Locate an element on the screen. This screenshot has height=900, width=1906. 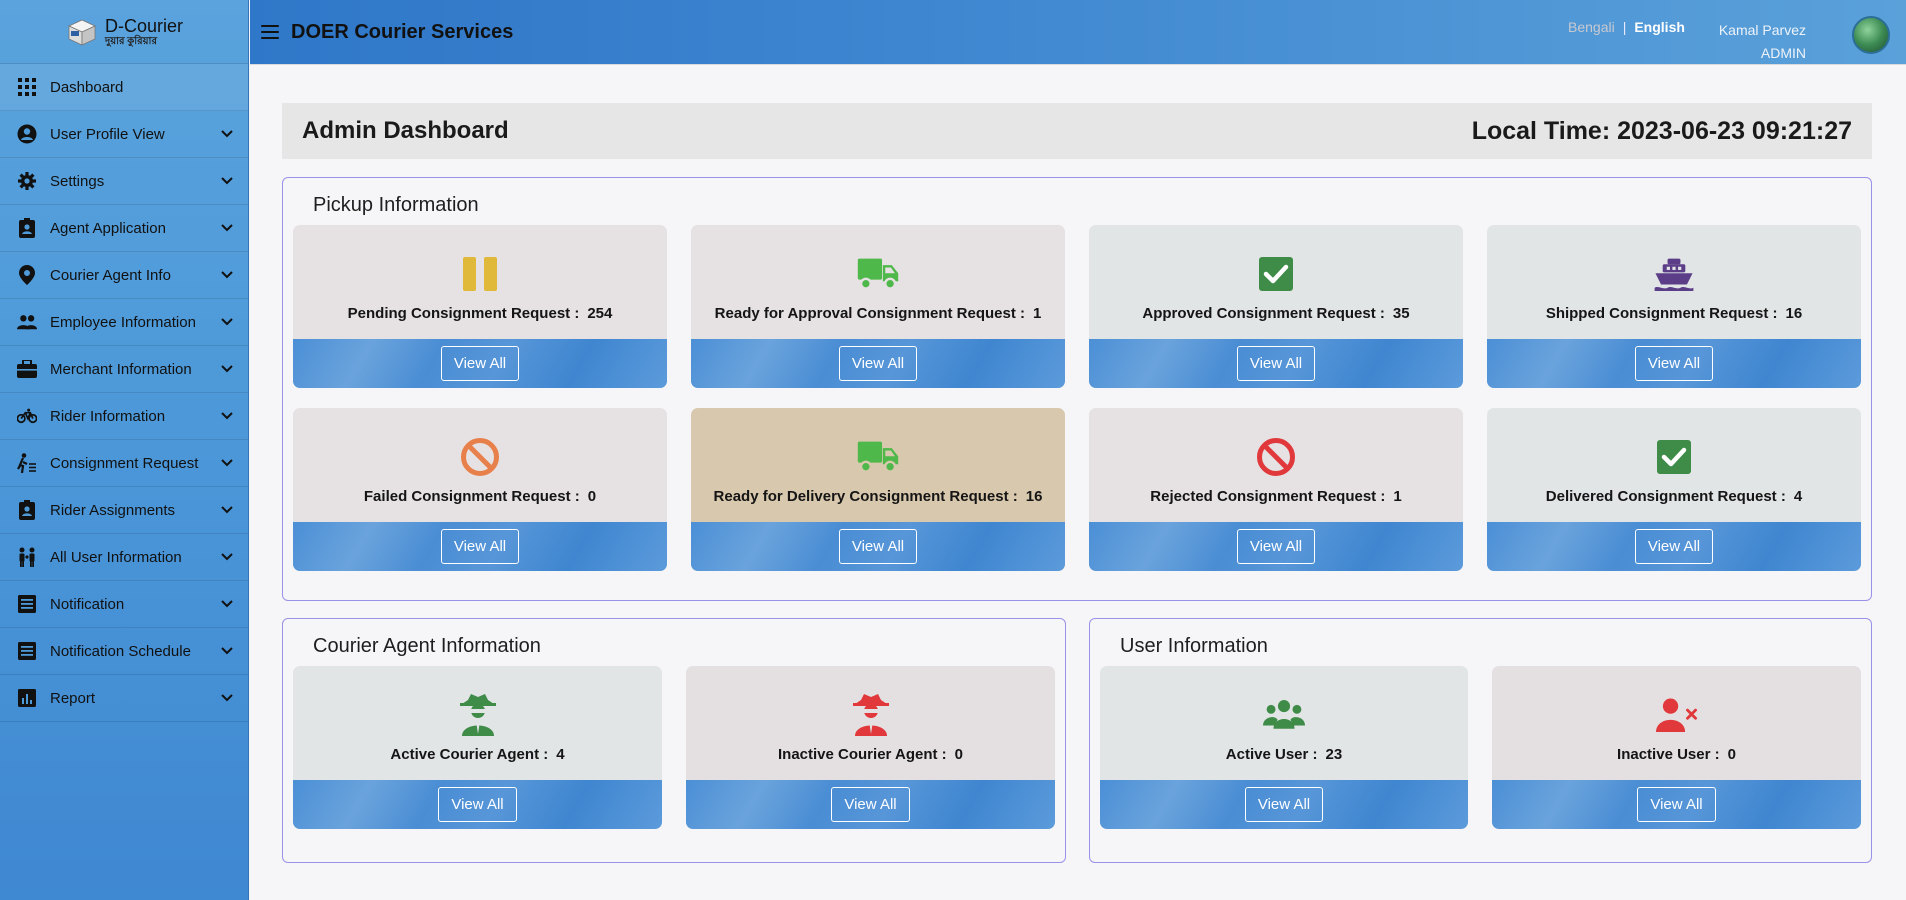
sidebar-item-rider-assignments: Rider Assignments is located at coordinates (124, 510).